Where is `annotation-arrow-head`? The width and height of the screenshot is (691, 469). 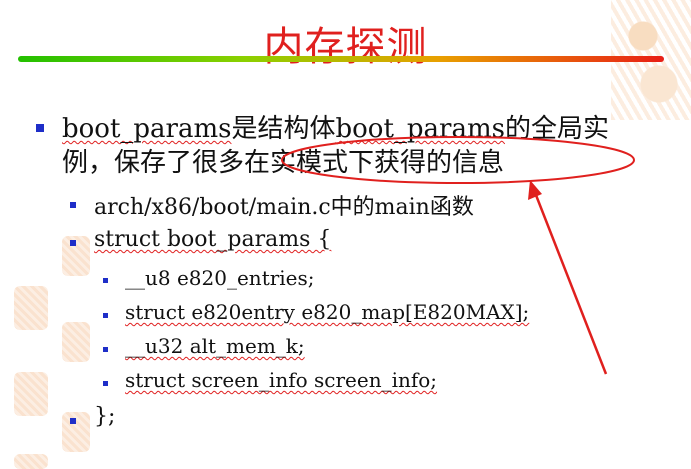 annotation-arrow-head is located at coordinates (535, 190).